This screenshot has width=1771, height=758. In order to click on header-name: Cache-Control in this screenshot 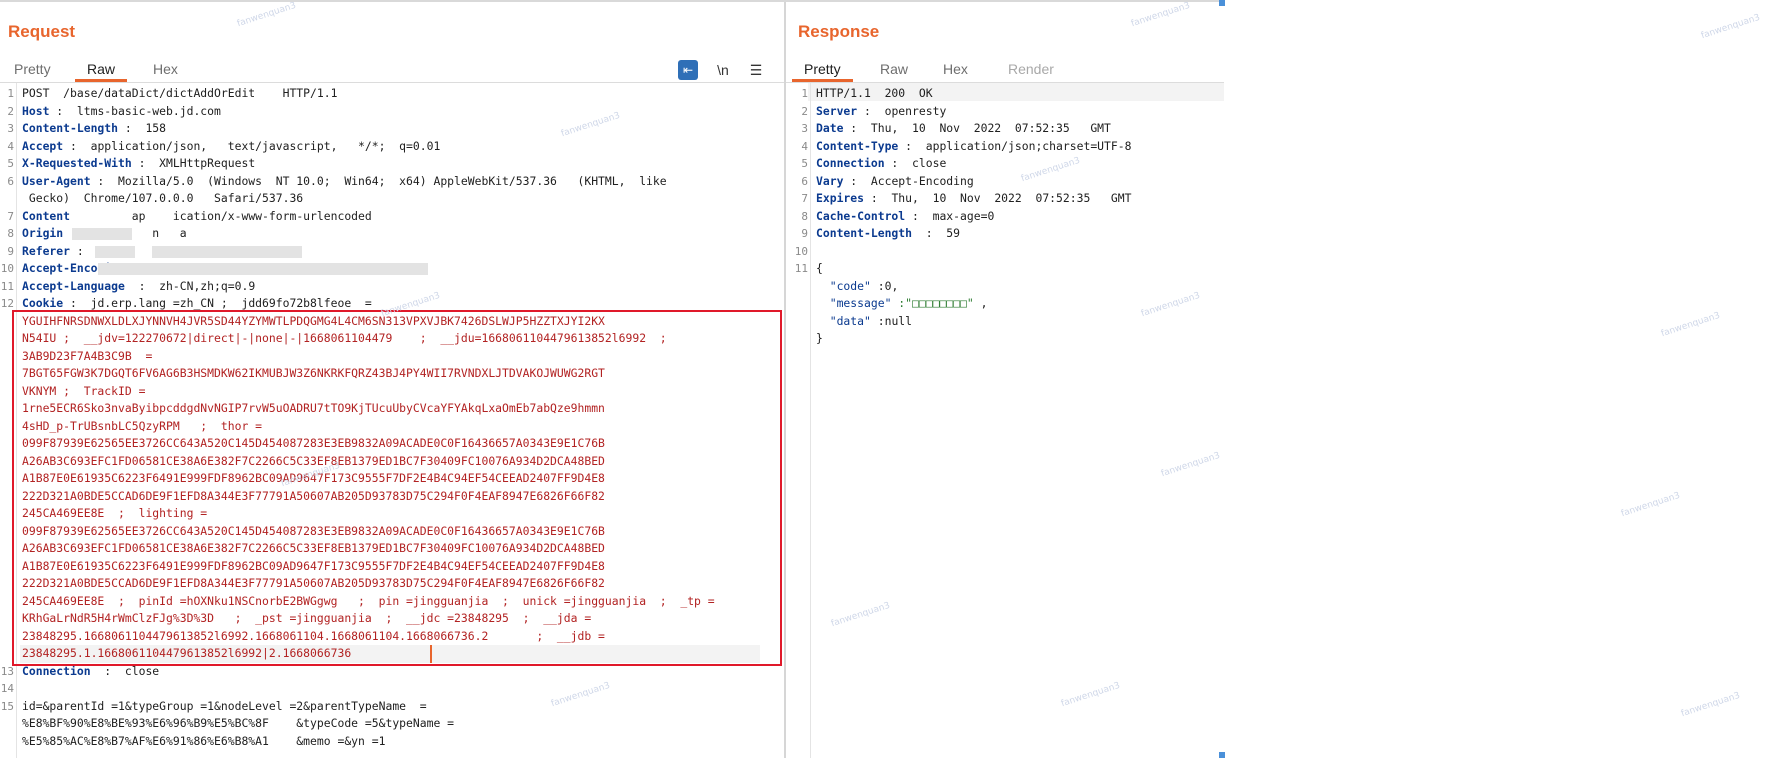, I will do `click(861, 215)`.